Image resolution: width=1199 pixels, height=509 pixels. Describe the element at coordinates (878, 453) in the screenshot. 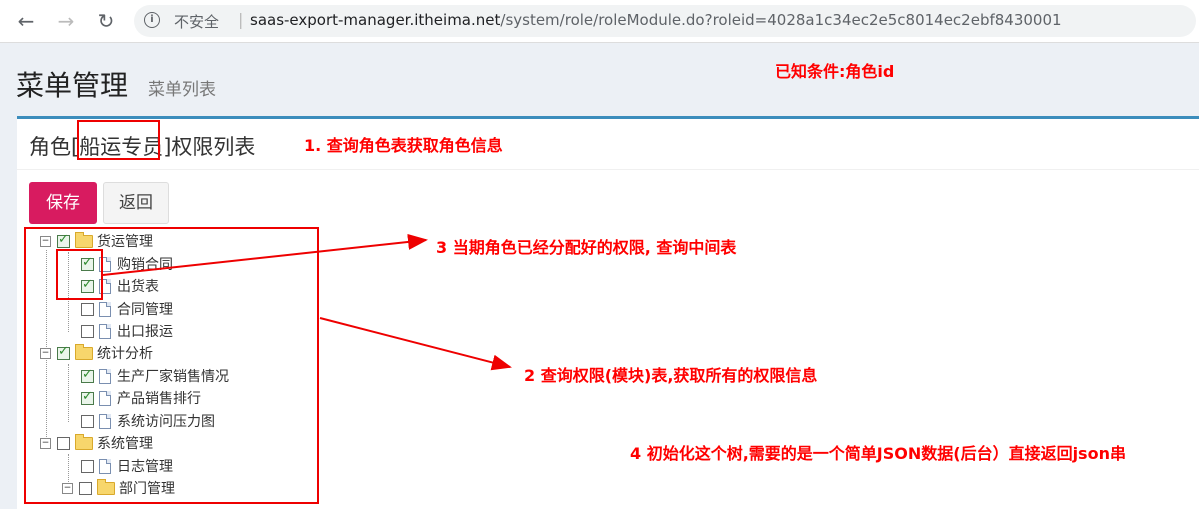

I see `annotation-step4: 4 初始化这个树,需要的是一个简单JSON数据(后台）直接返回json串` at that location.